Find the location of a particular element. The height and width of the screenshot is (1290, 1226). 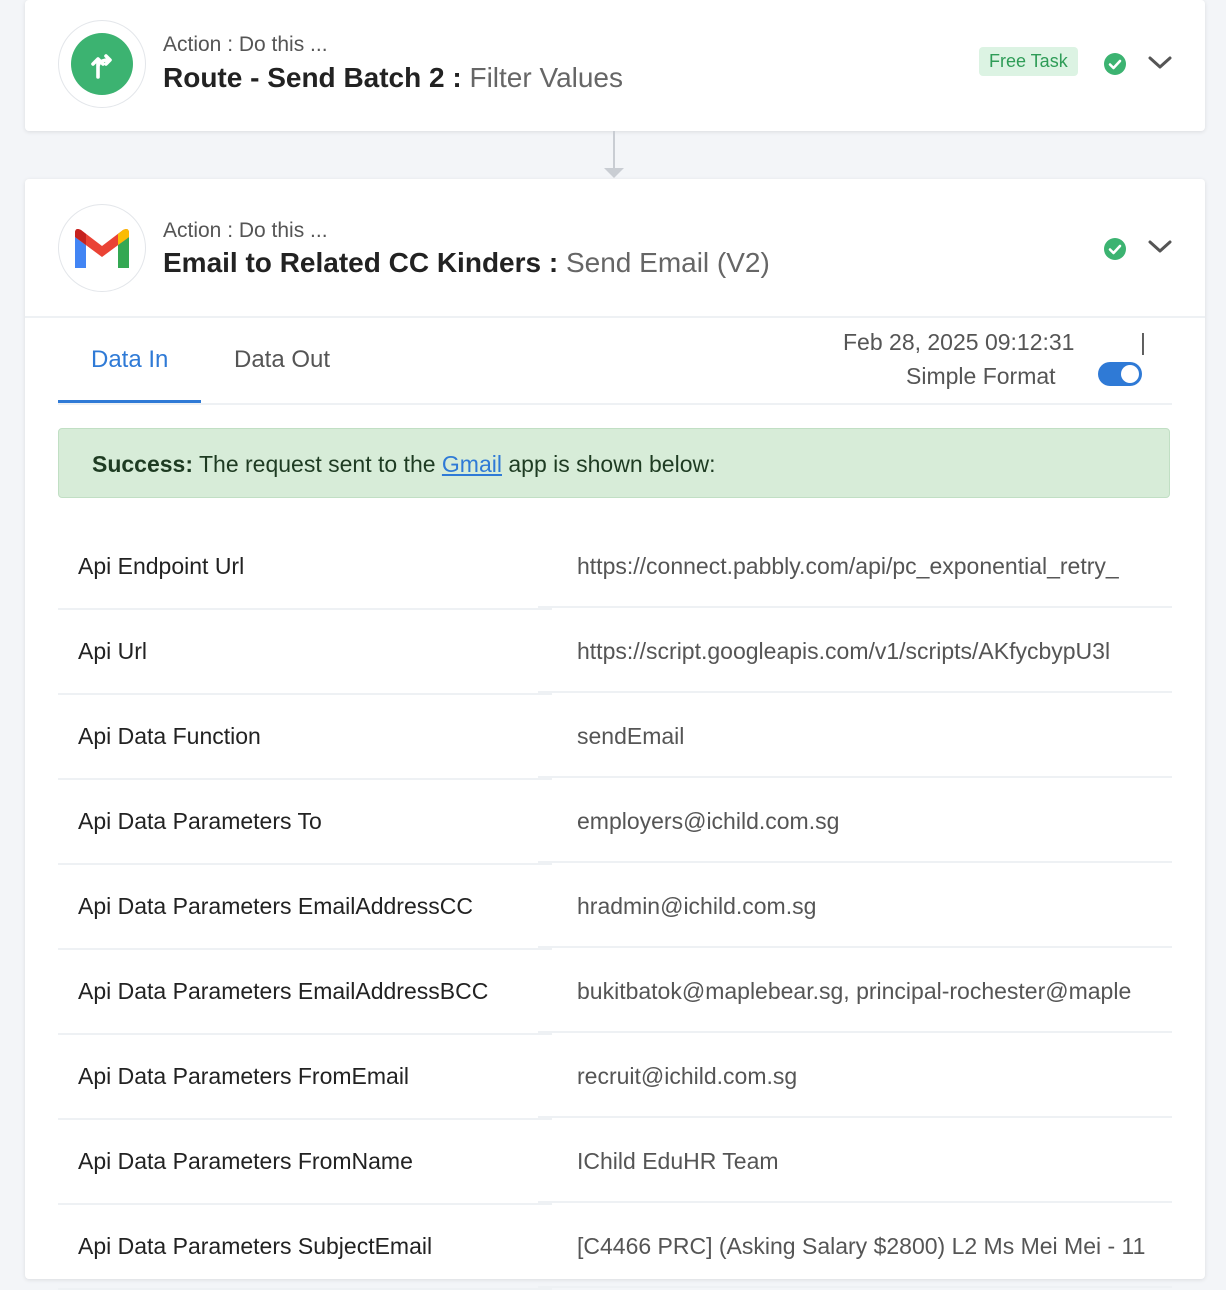

row-label: Api Data Parameters FromEmail is located at coordinates (305, 1077).